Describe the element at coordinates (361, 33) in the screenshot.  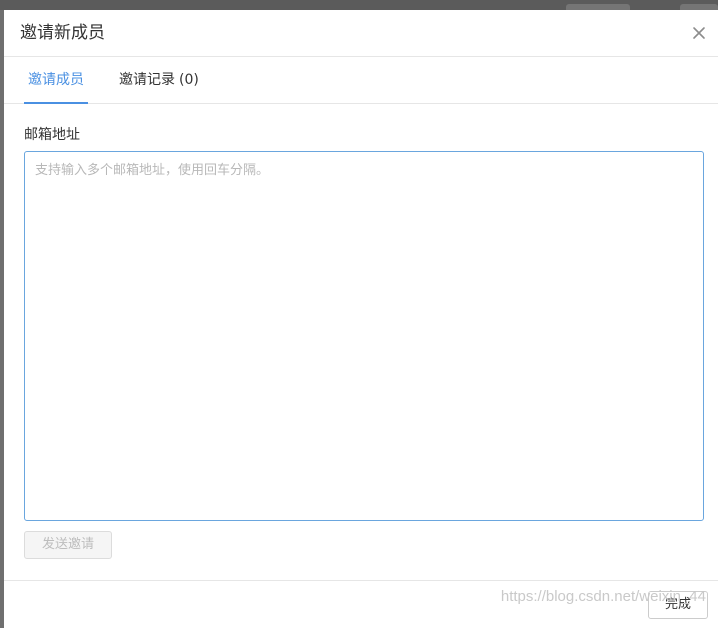
I see `dialog-header: 邀请新成员` at that location.